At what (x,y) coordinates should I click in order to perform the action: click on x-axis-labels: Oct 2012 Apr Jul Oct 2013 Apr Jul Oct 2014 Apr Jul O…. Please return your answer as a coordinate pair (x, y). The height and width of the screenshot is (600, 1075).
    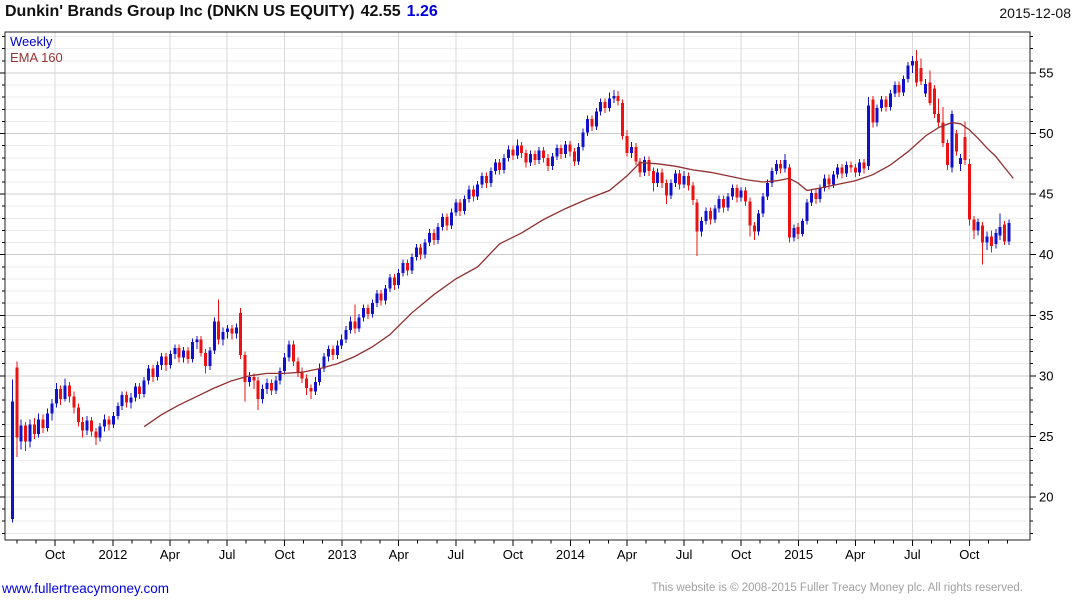
    Looking at the image, I should click on (512, 554).